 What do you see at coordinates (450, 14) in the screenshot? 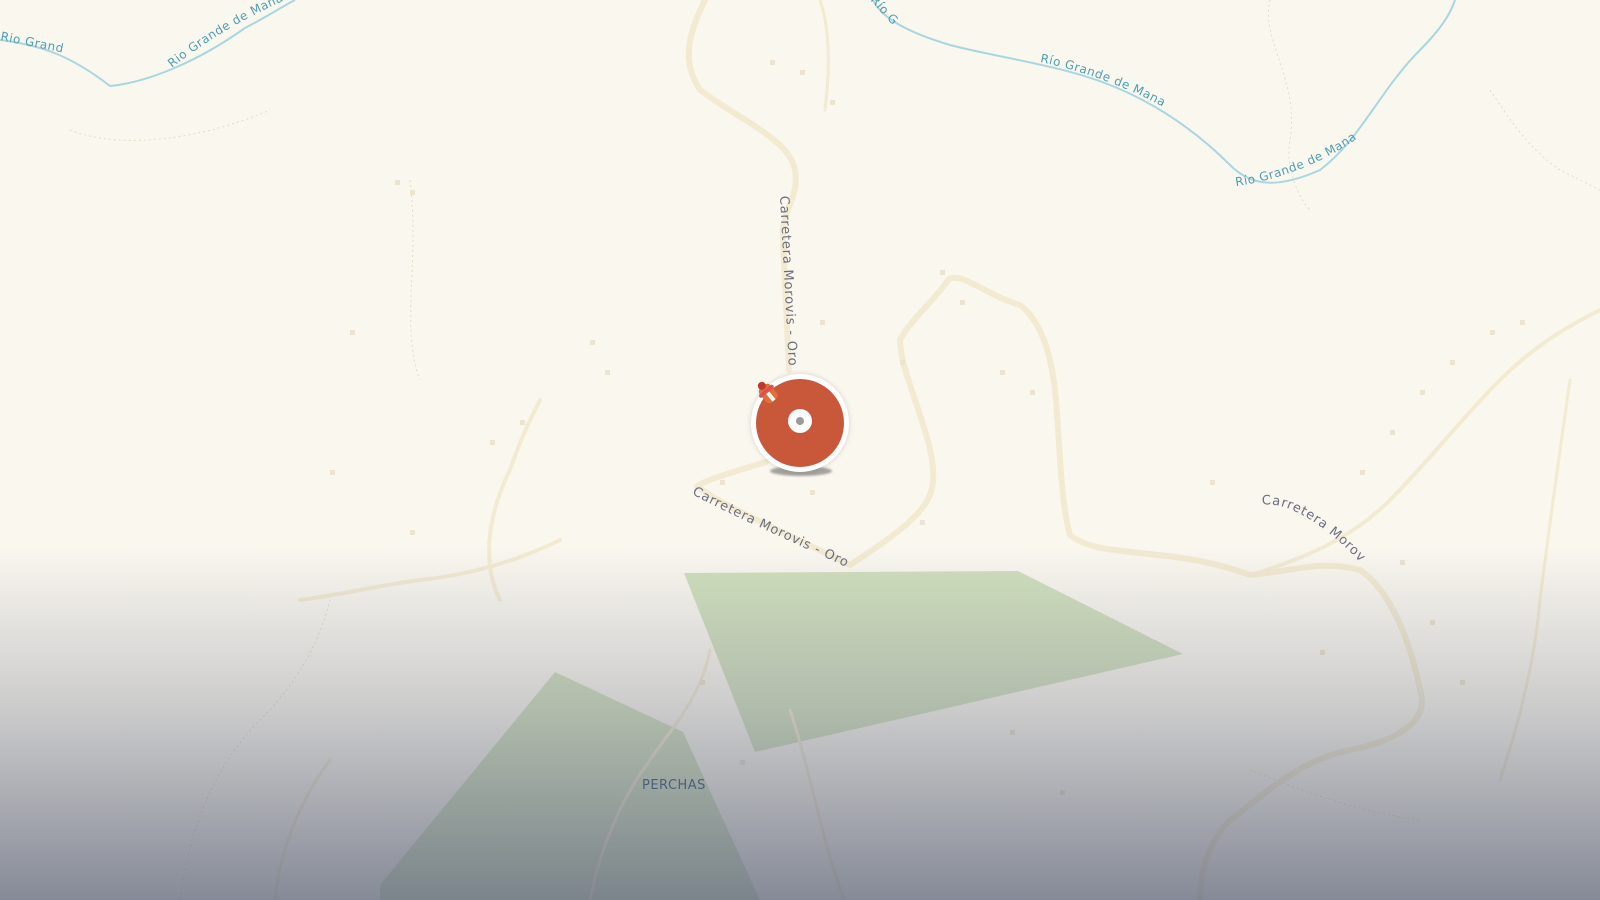
I see `river-label: Río Grande de Manatí` at bounding box center [450, 14].